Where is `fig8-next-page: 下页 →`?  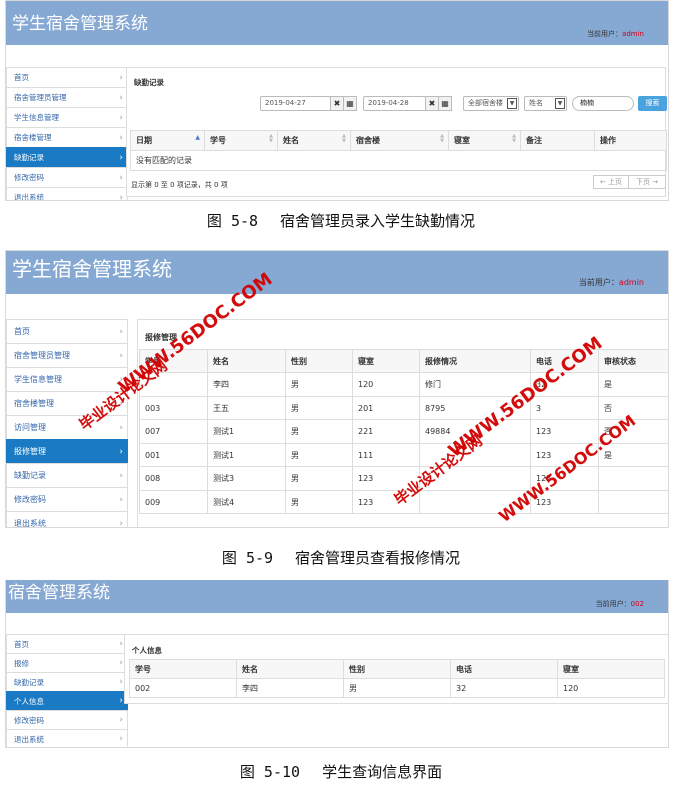 fig8-next-page: 下页 → is located at coordinates (647, 182).